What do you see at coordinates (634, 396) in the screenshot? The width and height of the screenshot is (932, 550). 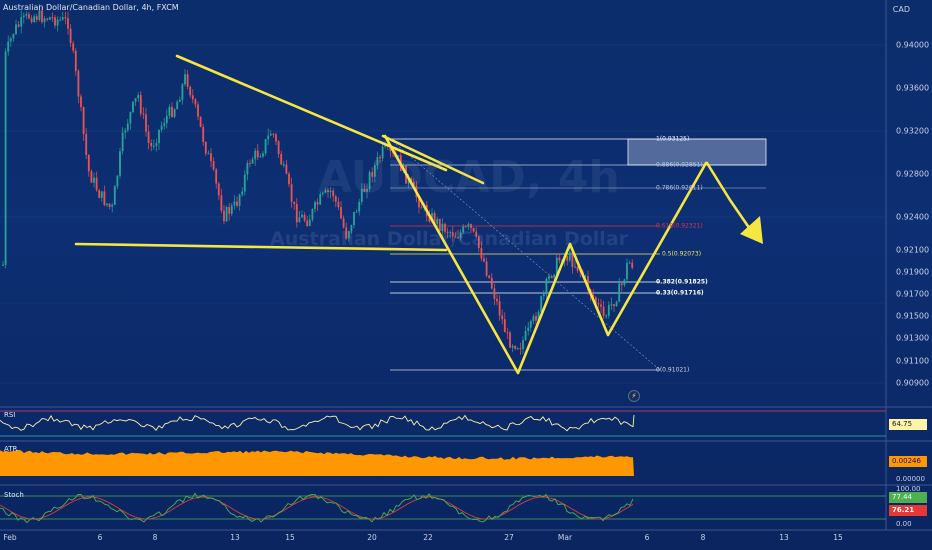 I see `lightning-icon: ⚡` at bounding box center [634, 396].